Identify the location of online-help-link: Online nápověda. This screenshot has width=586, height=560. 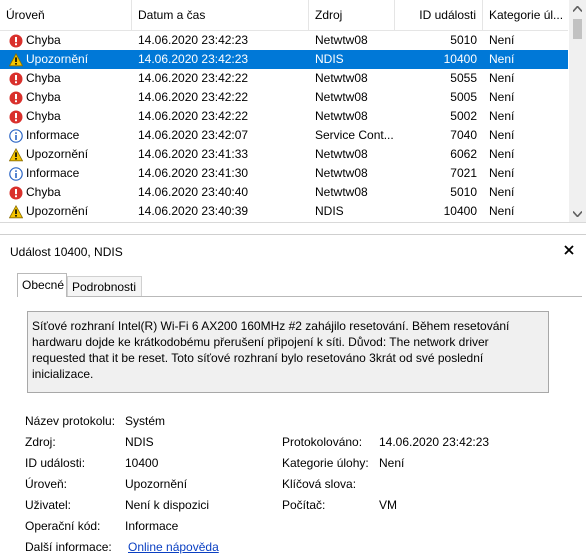
(173, 547).